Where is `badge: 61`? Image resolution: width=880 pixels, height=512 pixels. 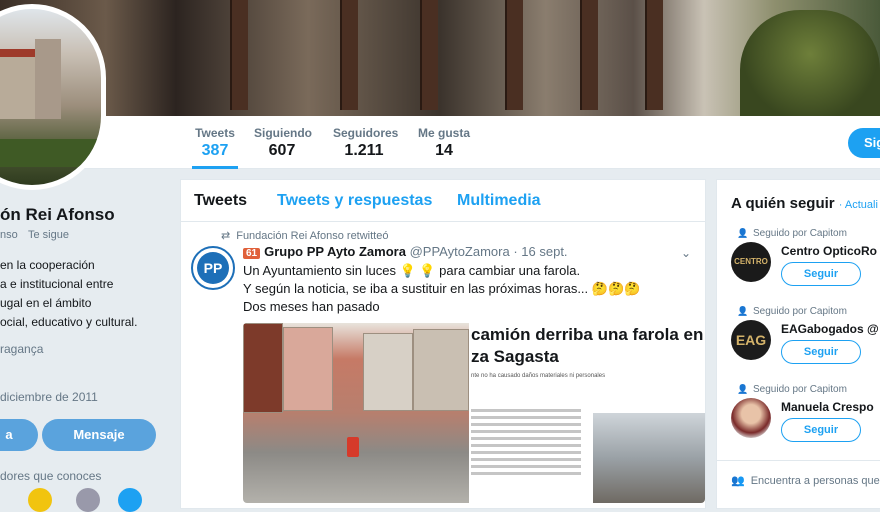
badge: 61 is located at coordinates (252, 253).